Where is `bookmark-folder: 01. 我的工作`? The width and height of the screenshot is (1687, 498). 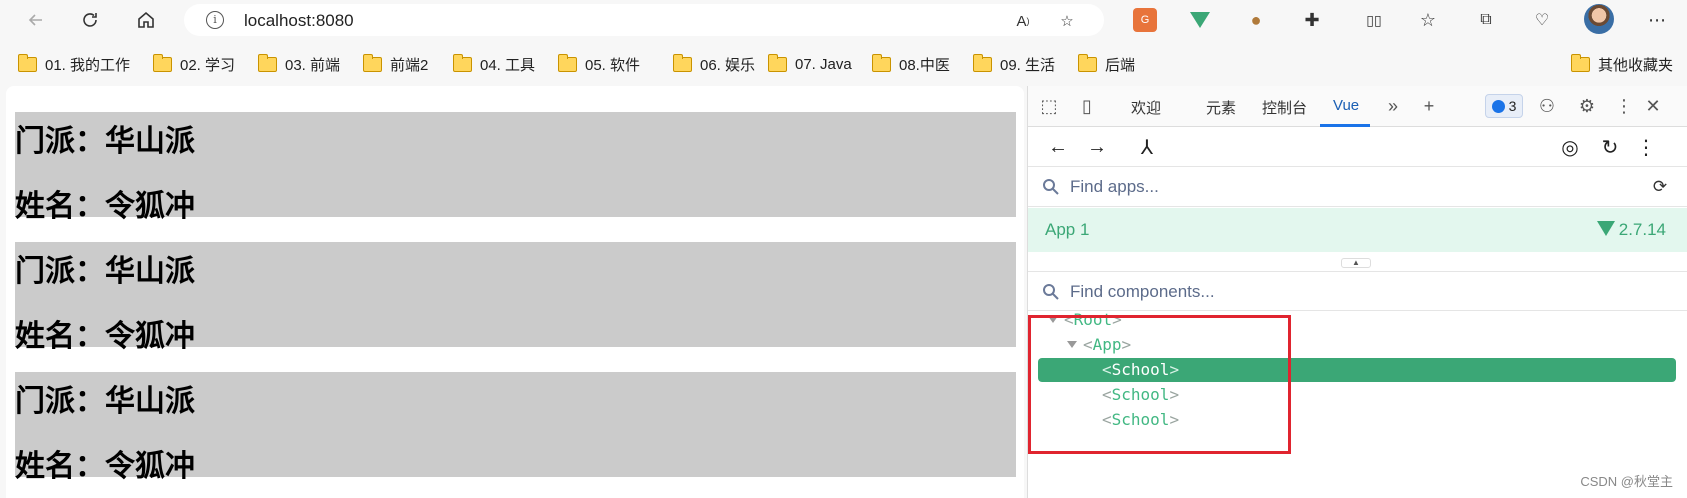 bookmark-folder: 01. 我的工作 is located at coordinates (73, 64).